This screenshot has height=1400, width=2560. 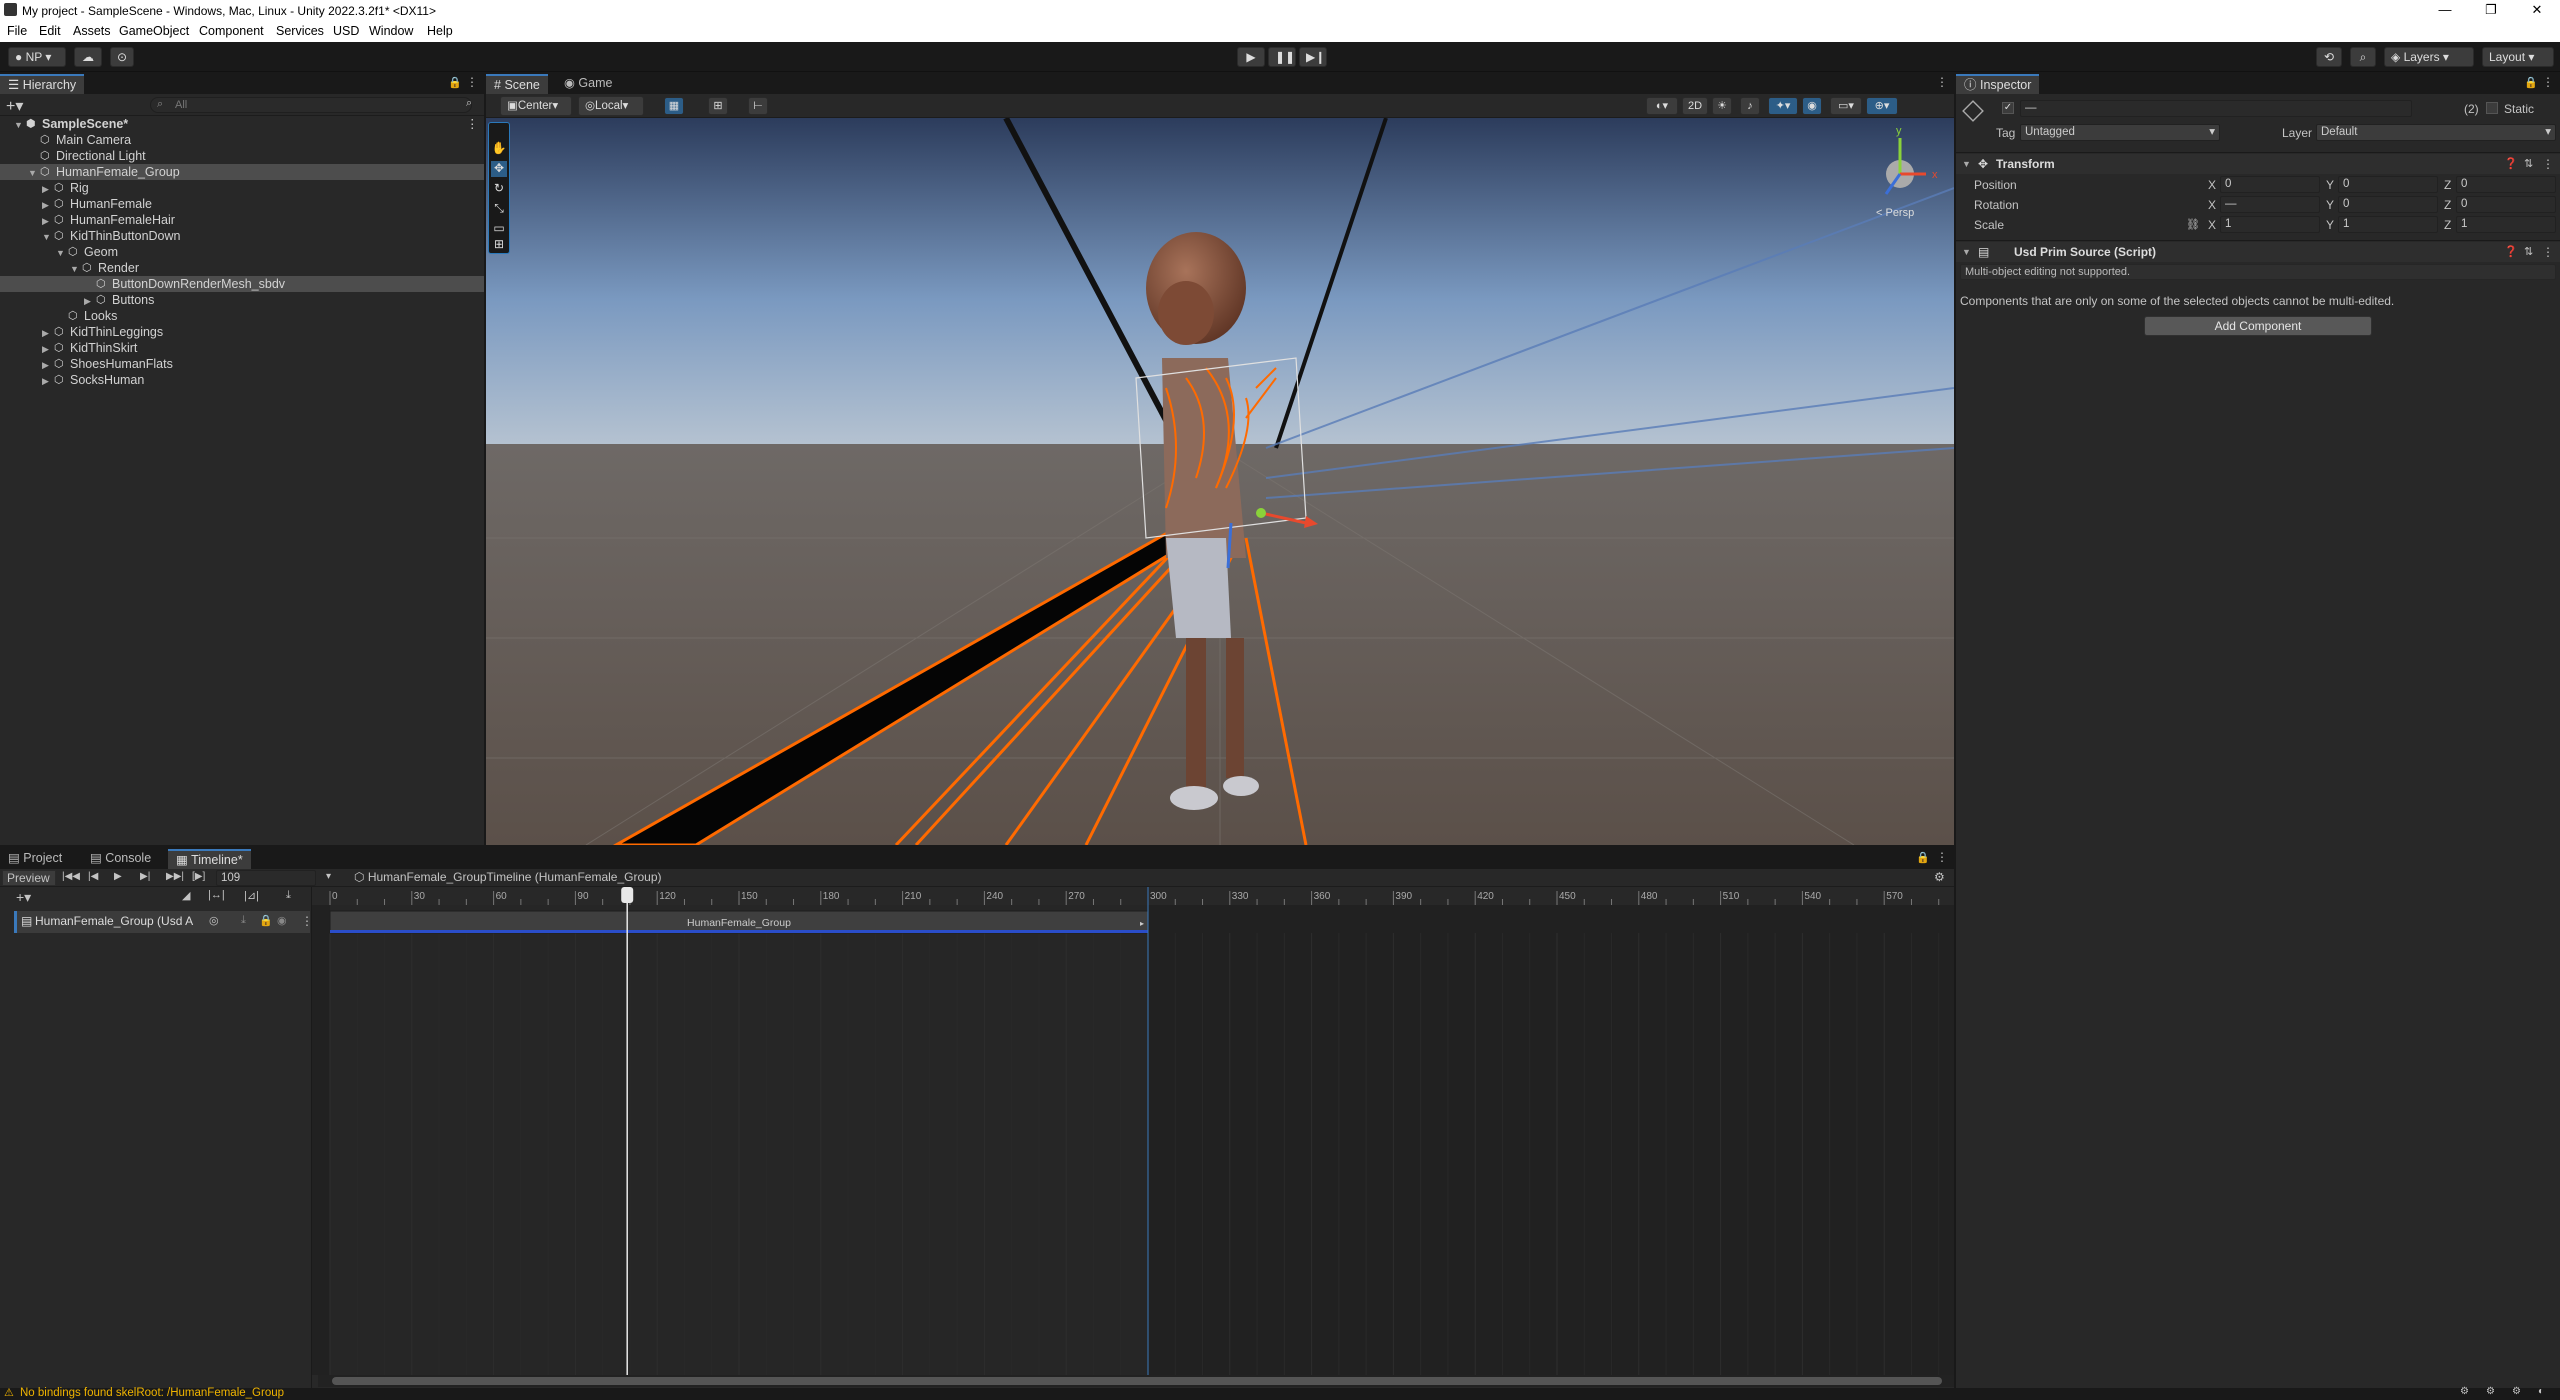 What do you see at coordinates (231, 31) in the screenshot?
I see `menu-component: Component` at bounding box center [231, 31].